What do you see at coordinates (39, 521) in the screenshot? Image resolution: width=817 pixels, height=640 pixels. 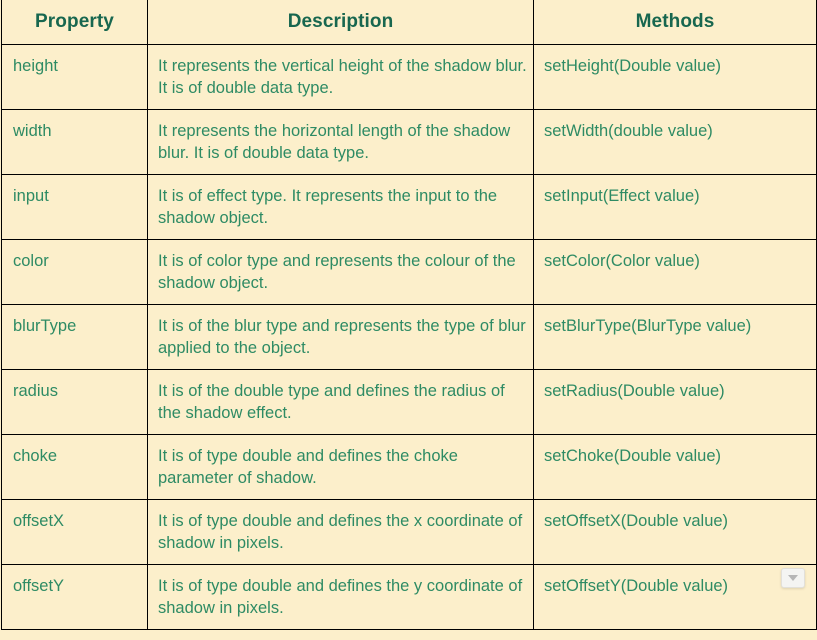 I see `property-name: offsetX` at bounding box center [39, 521].